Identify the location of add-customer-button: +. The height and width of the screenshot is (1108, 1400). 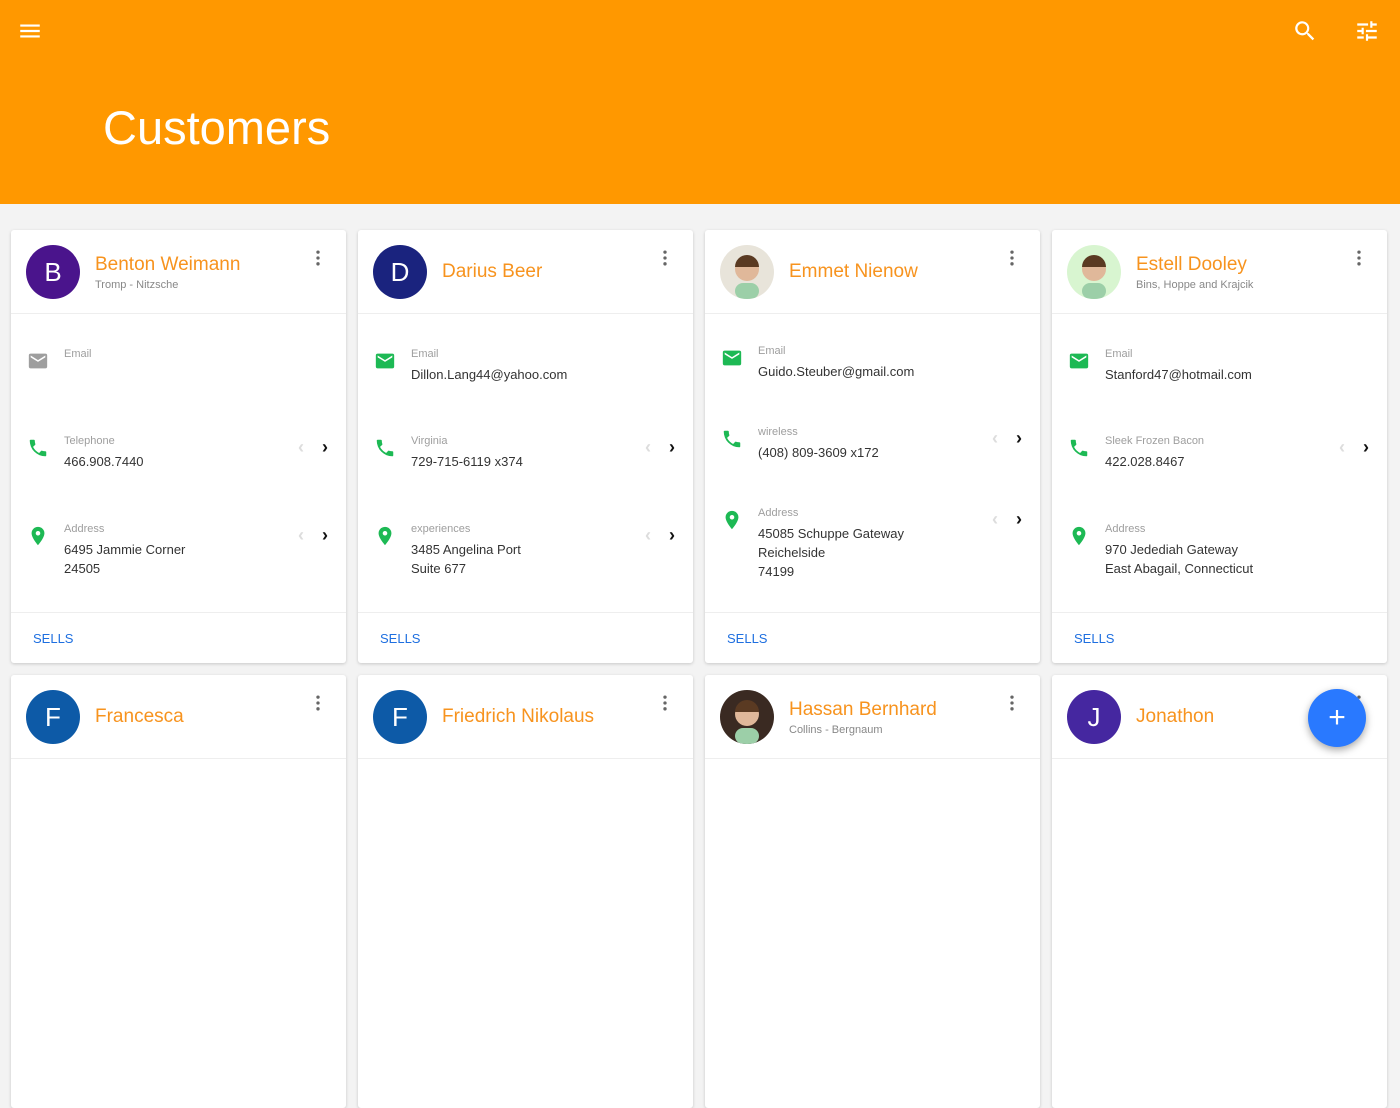
(1337, 718).